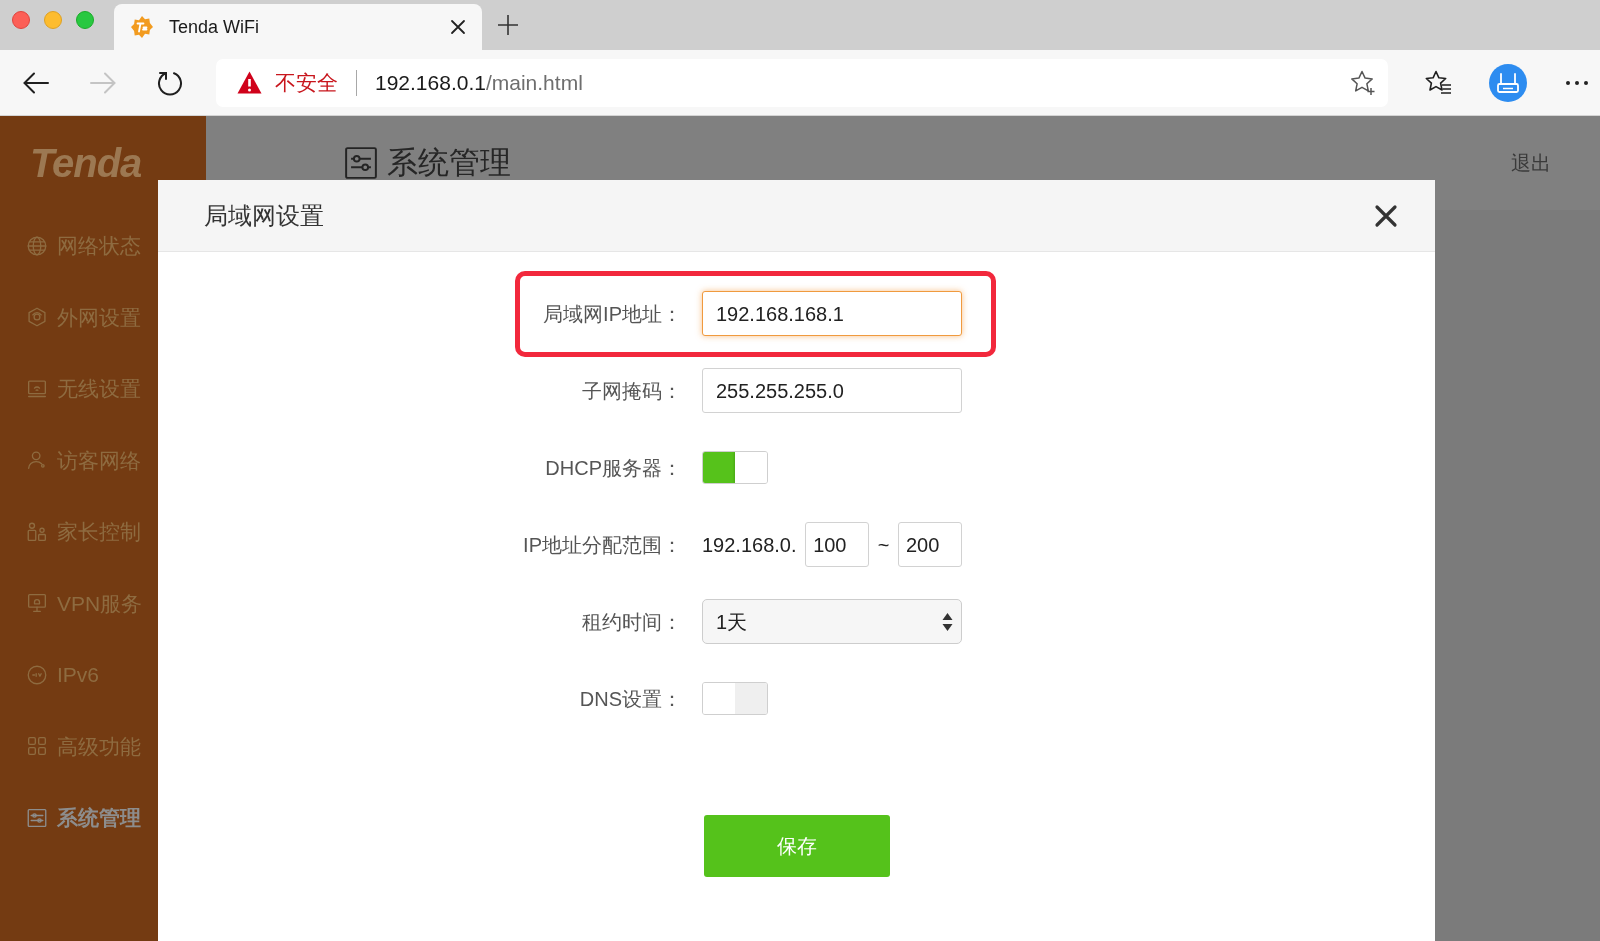  I want to click on back-arrow-icon, so click(36, 82).